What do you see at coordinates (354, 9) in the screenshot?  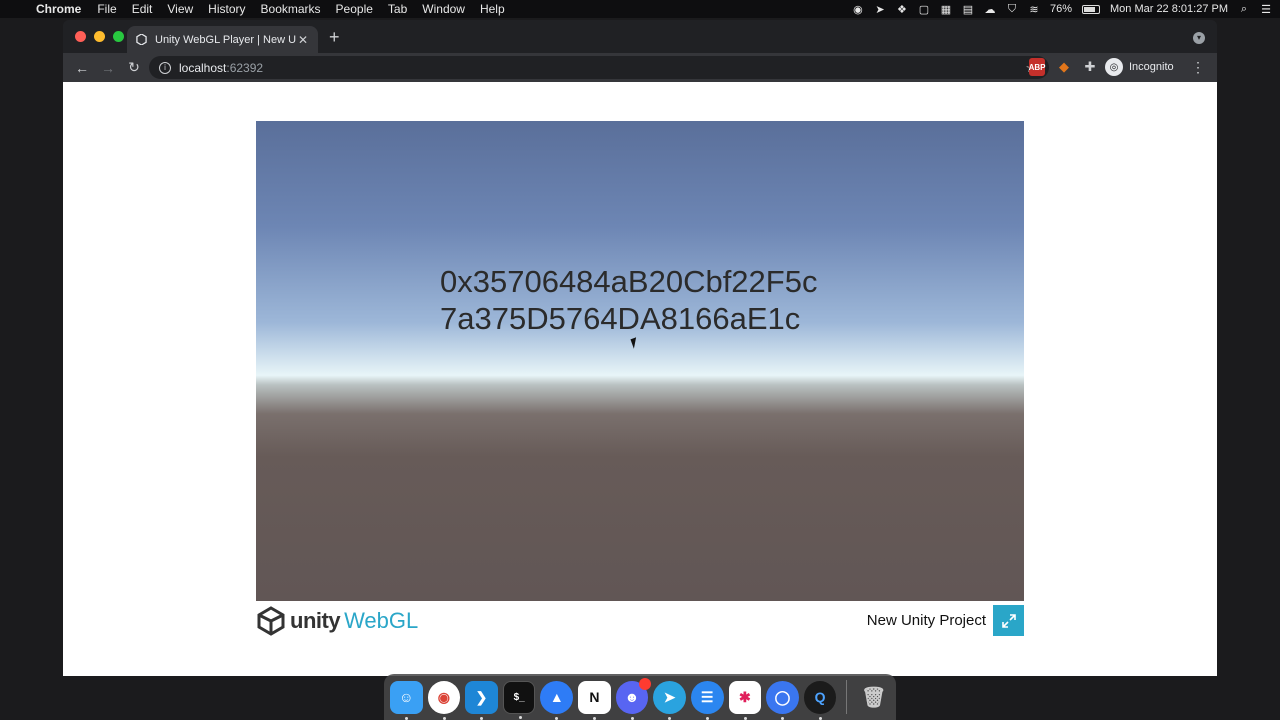 I see `menu-people: People` at bounding box center [354, 9].